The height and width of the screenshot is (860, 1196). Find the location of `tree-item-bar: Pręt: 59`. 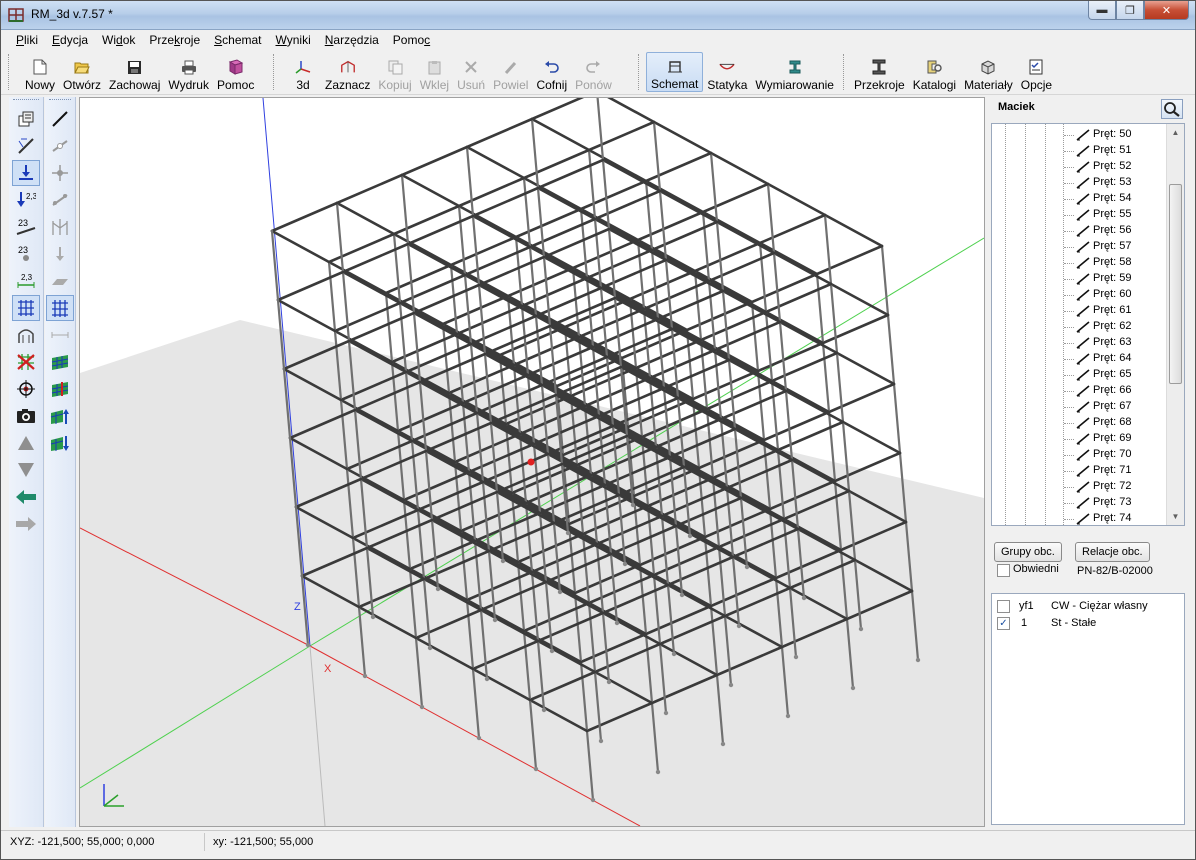

tree-item-bar: Pręt: 59 is located at coordinates (1078, 279).